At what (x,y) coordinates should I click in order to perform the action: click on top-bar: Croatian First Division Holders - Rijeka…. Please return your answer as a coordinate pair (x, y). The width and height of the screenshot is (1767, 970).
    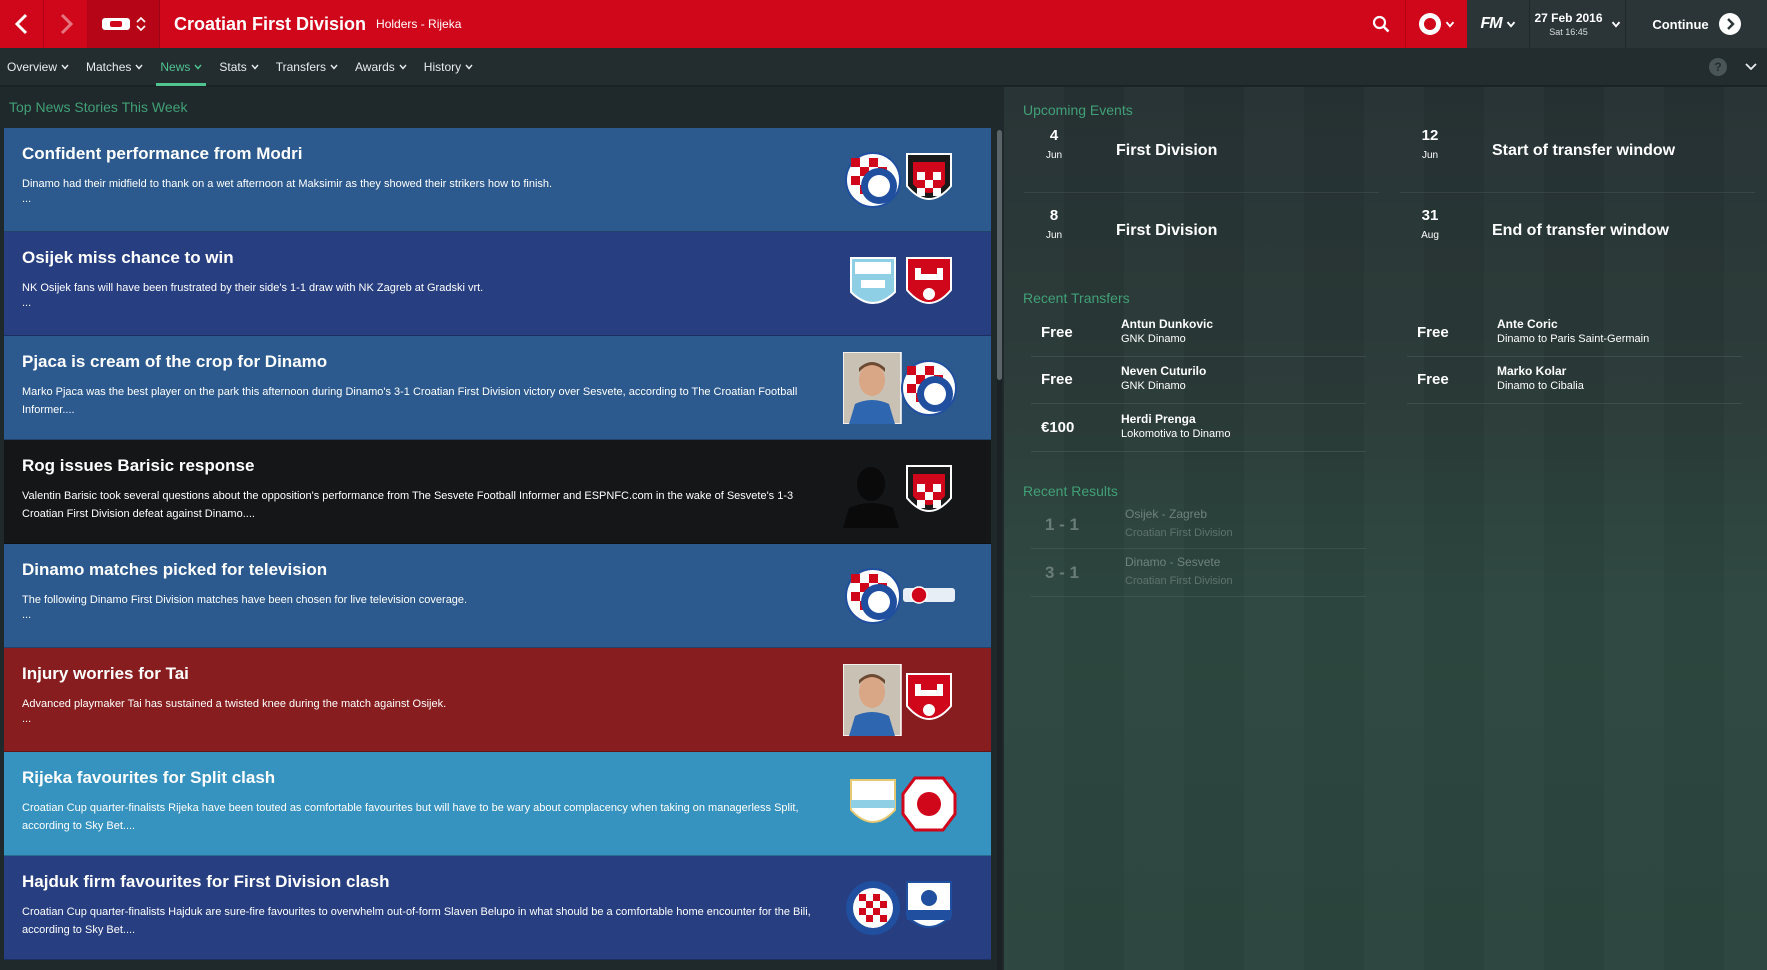
    Looking at the image, I should click on (883, 24).